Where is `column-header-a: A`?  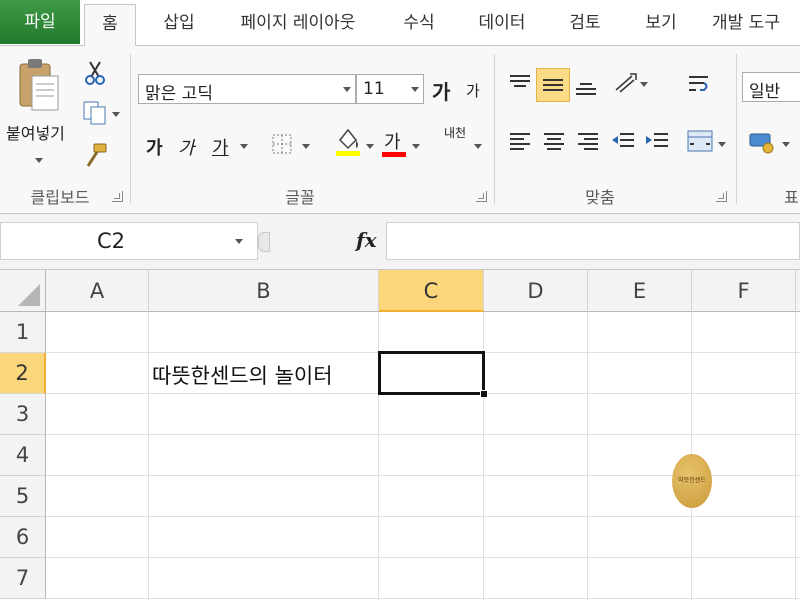
column-header-a: A is located at coordinates (97, 291).